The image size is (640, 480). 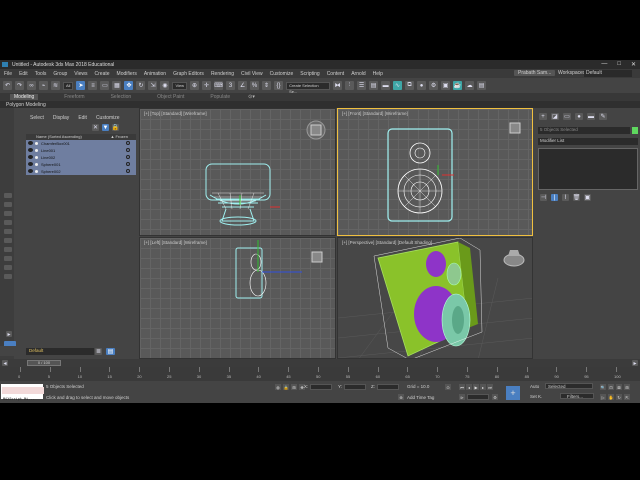 What do you see at coordinates (43, 85) in the screenshot?
I see `unlink-icon: ⌁` at bounding box center [43, 85].